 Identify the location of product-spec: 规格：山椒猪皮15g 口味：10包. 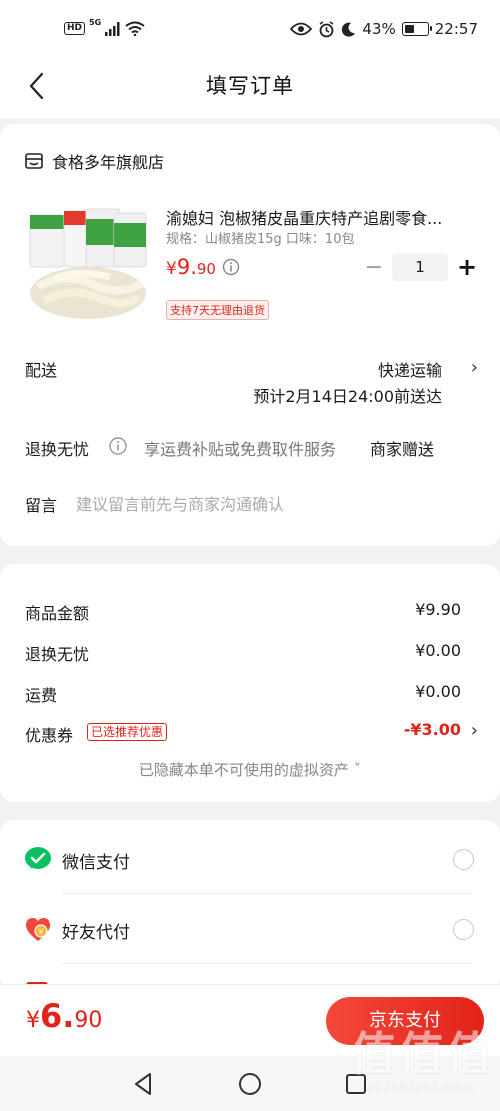
(260, 239).